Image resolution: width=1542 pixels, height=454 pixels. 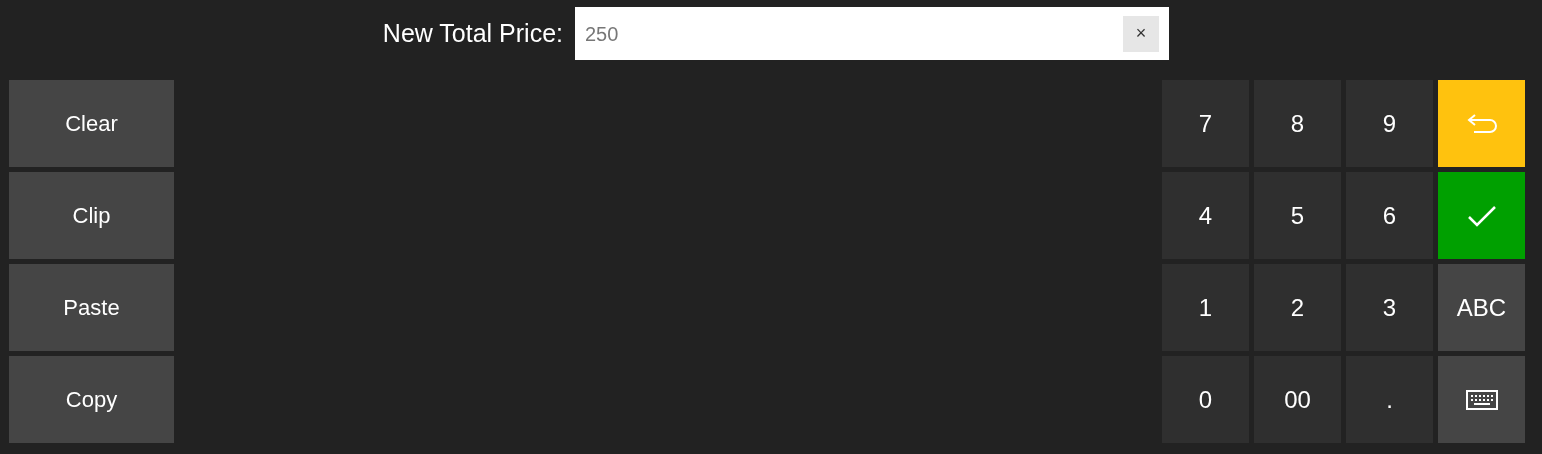 What do you see at coordinates (1297, 215) in the screenshot?
I see `keypad-key: 5` at bounding box center [1297, 215].